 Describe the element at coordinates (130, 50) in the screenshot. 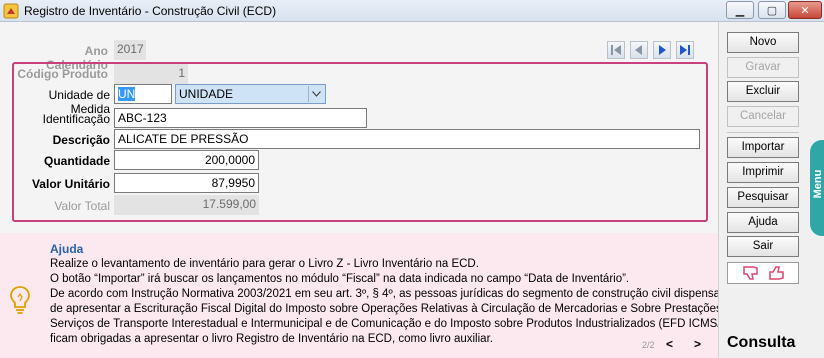

I see `ano-calendario-field: 2017` at that location.